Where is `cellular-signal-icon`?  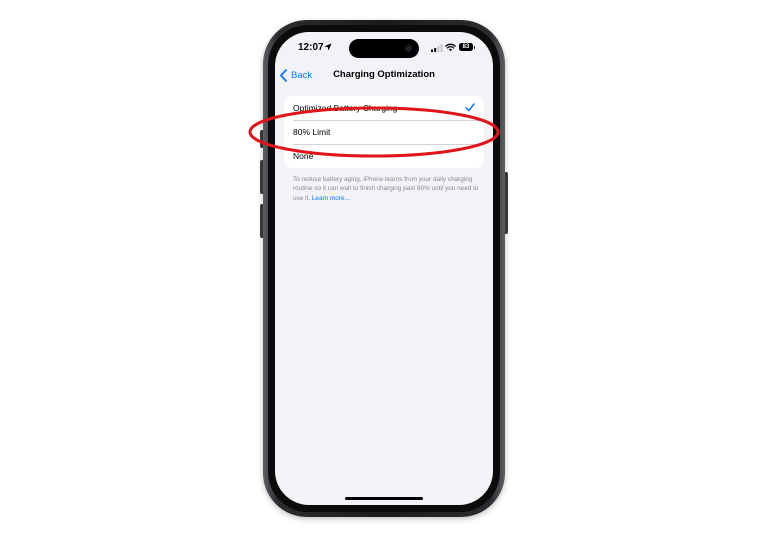 cellular-signal-icon is located at coordinates (437, 48).